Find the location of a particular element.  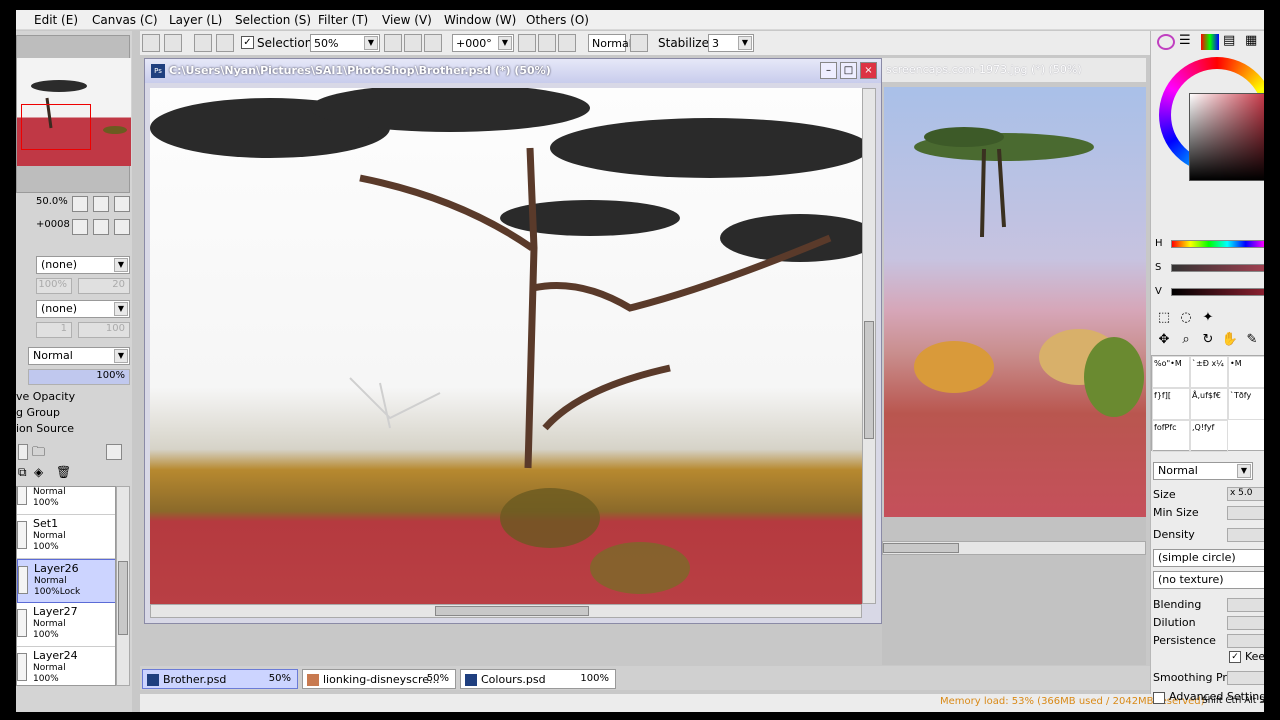

reference-hscrollbar is located at coordinates (1014, 548).